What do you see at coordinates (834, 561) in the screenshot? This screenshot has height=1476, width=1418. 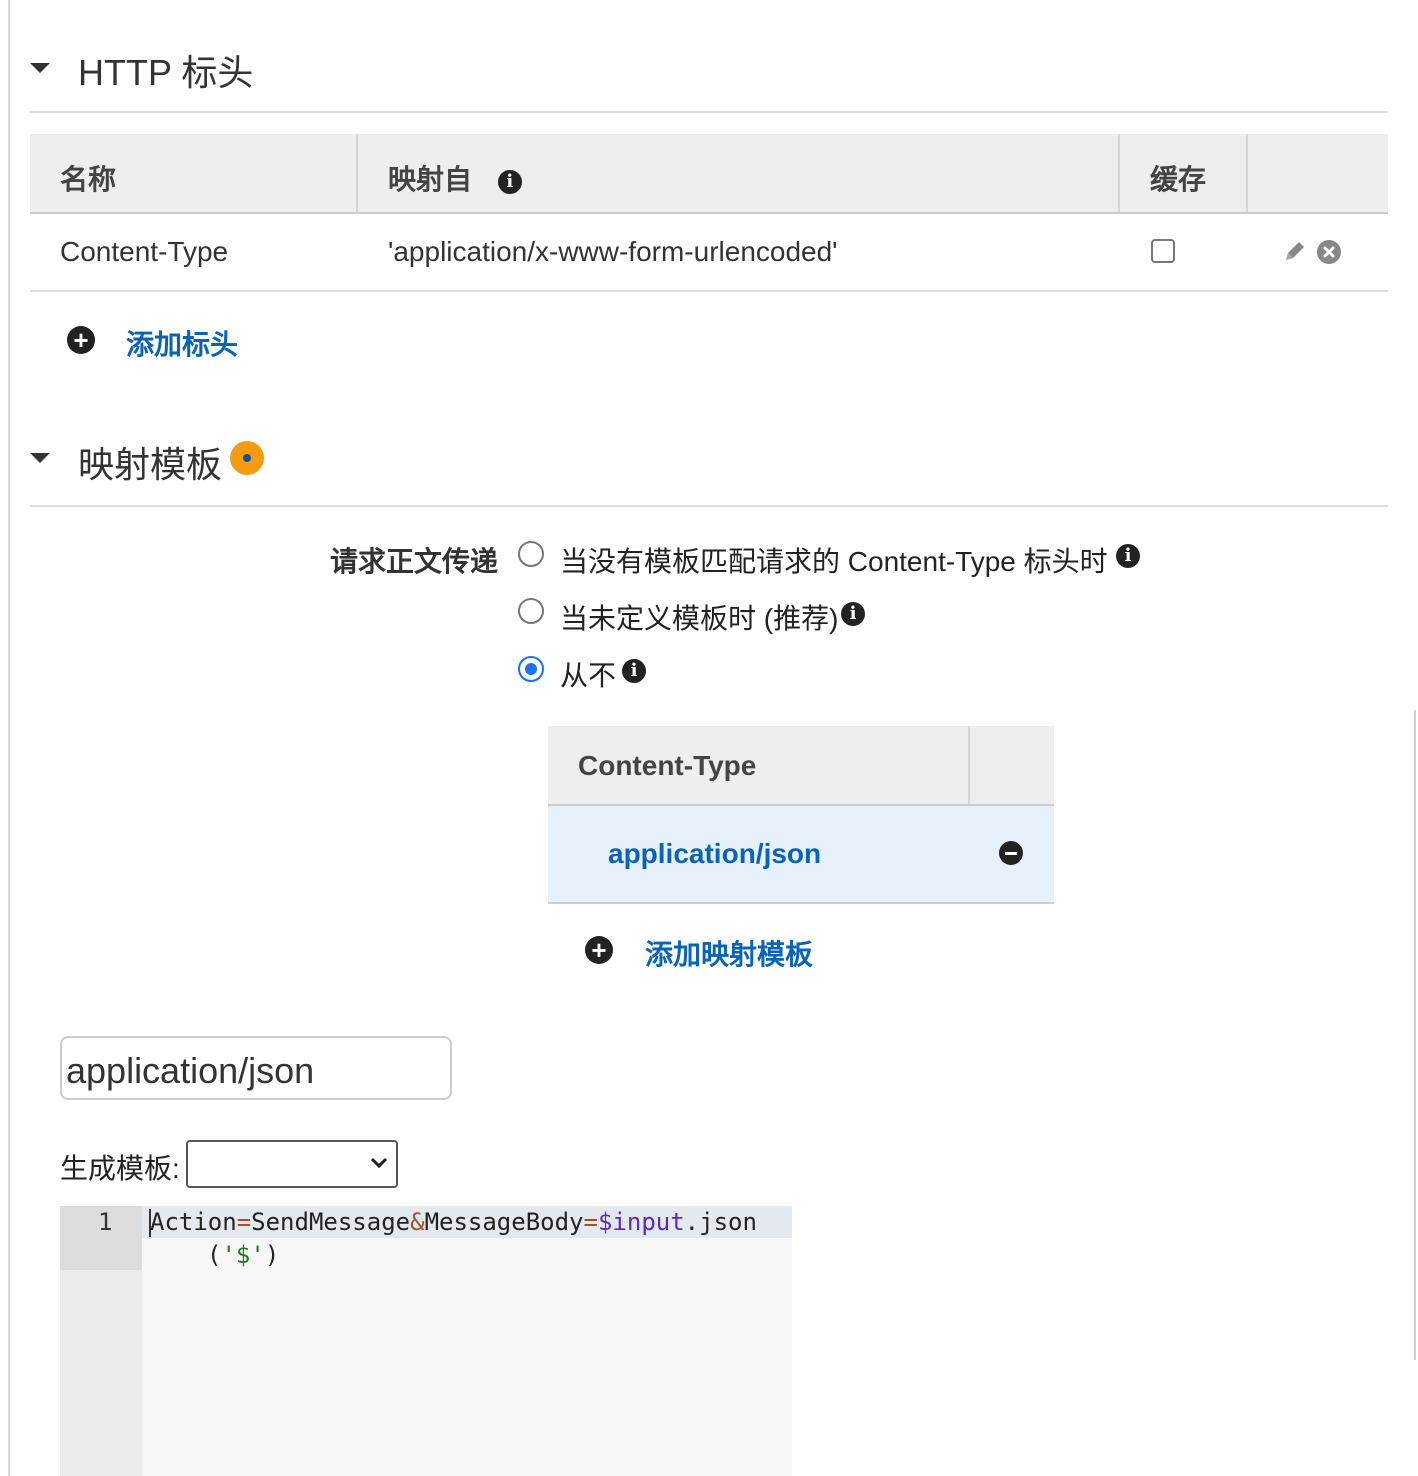 I see `radio-label: 当没有模板匹配请求的 Content-Type 标头时` at bounding box center [834, 561].